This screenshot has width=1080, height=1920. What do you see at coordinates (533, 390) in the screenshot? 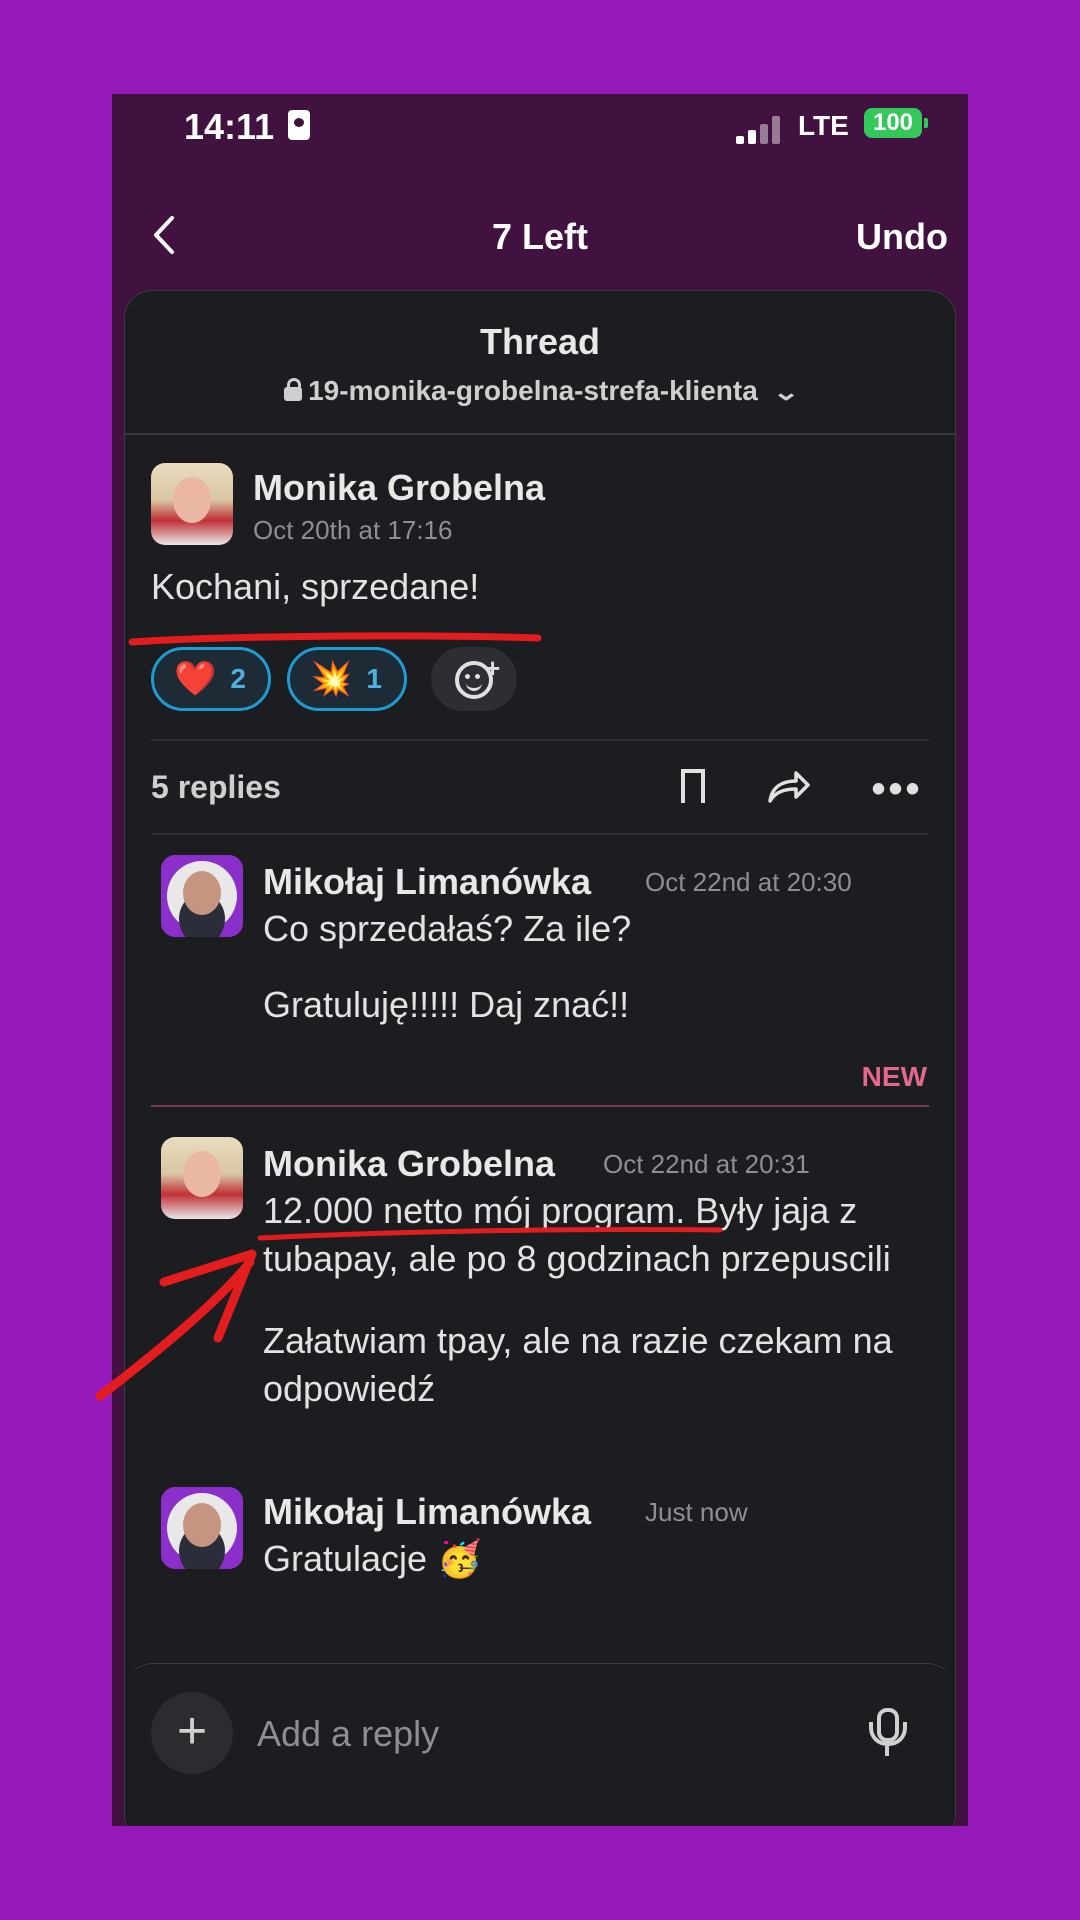
I see `channel-name: 19-monika-grobelna-strefa-klienta` at bounding box center [533, 390].